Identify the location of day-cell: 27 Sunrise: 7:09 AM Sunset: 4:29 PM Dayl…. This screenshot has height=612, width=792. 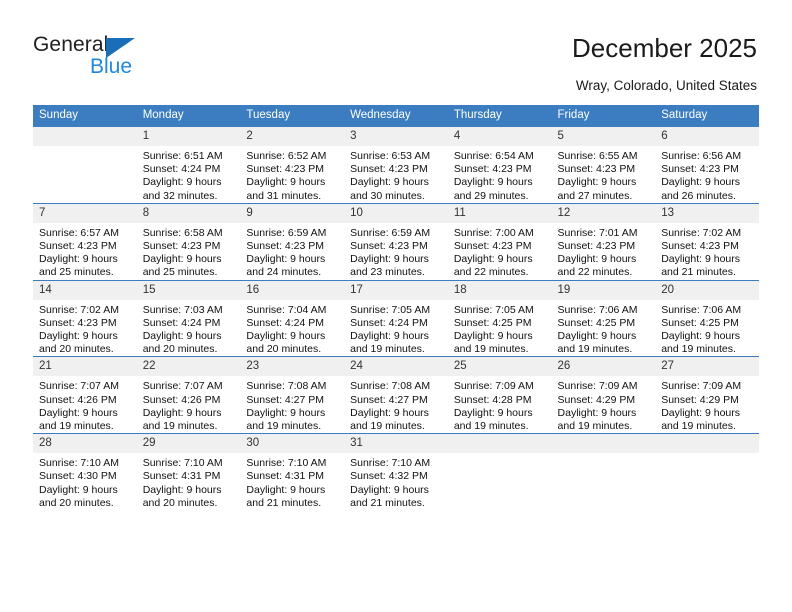
(707, 395).